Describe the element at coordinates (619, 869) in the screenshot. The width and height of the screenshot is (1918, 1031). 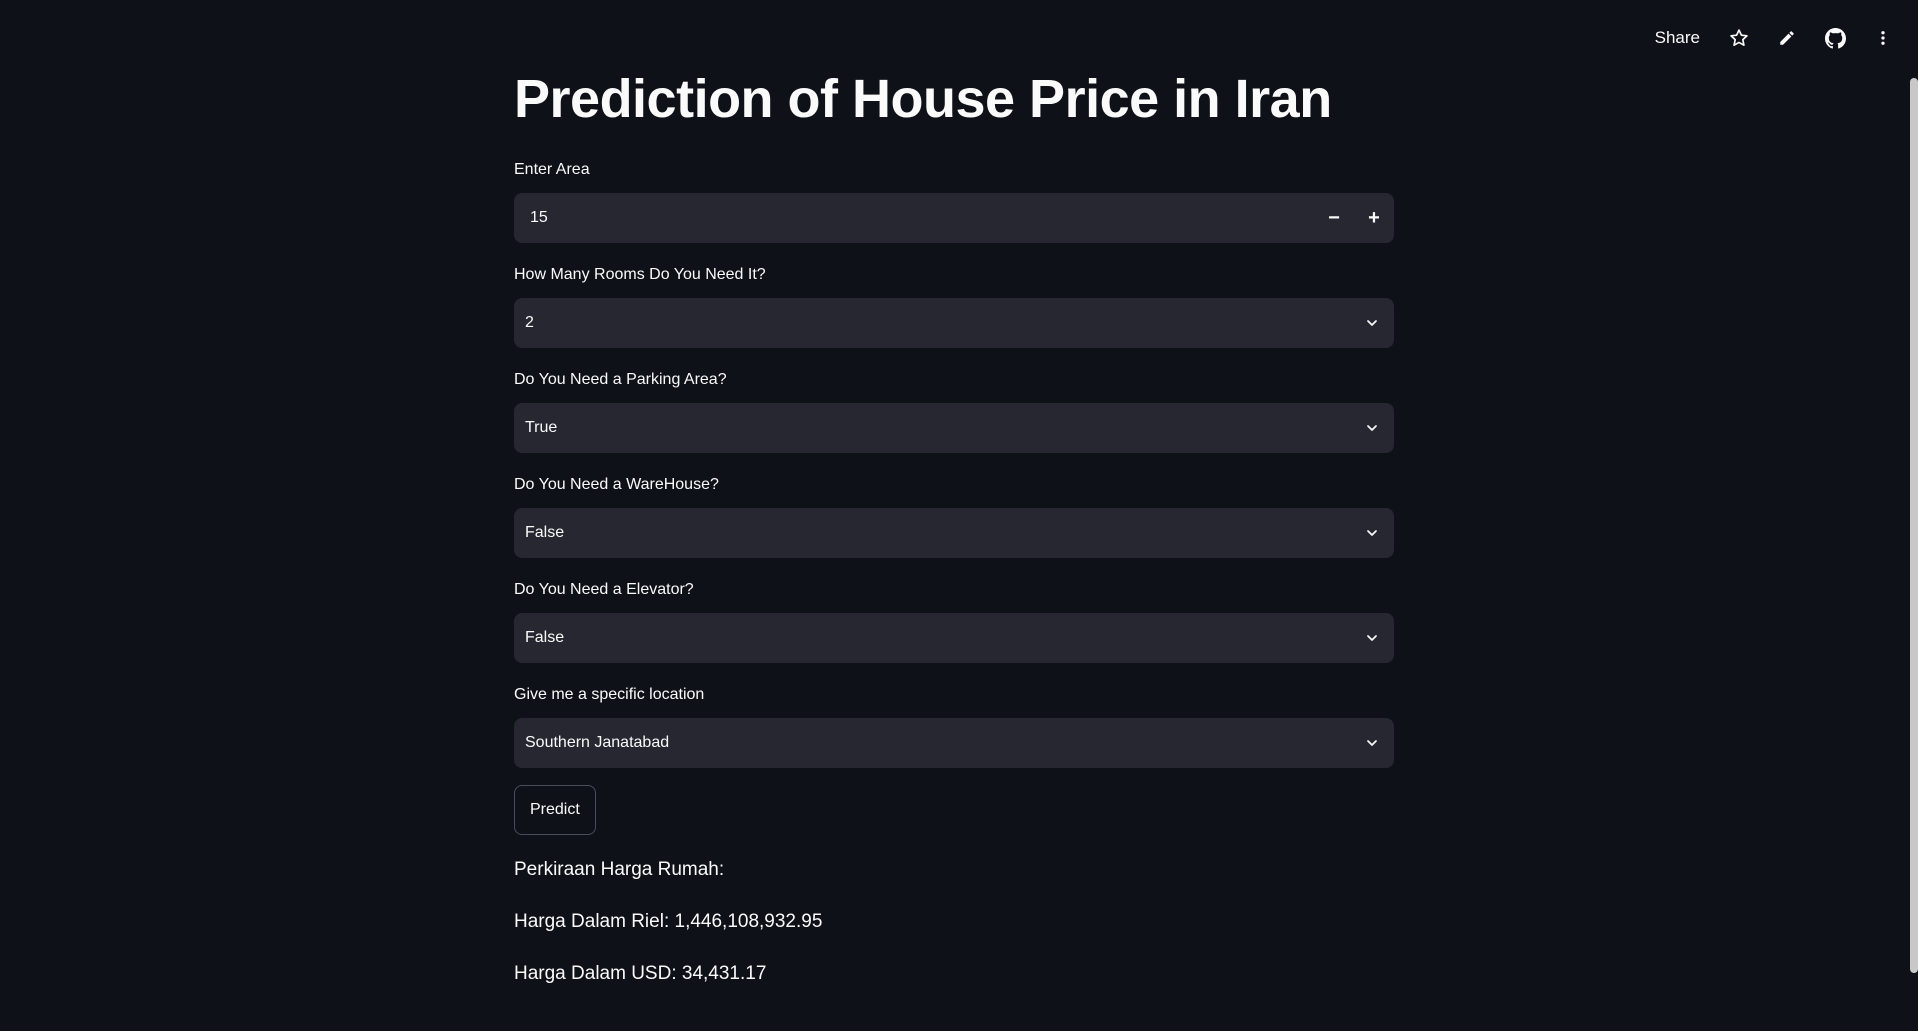
I see `result-heading: Perkiraan Harga Rumah:` at that location.